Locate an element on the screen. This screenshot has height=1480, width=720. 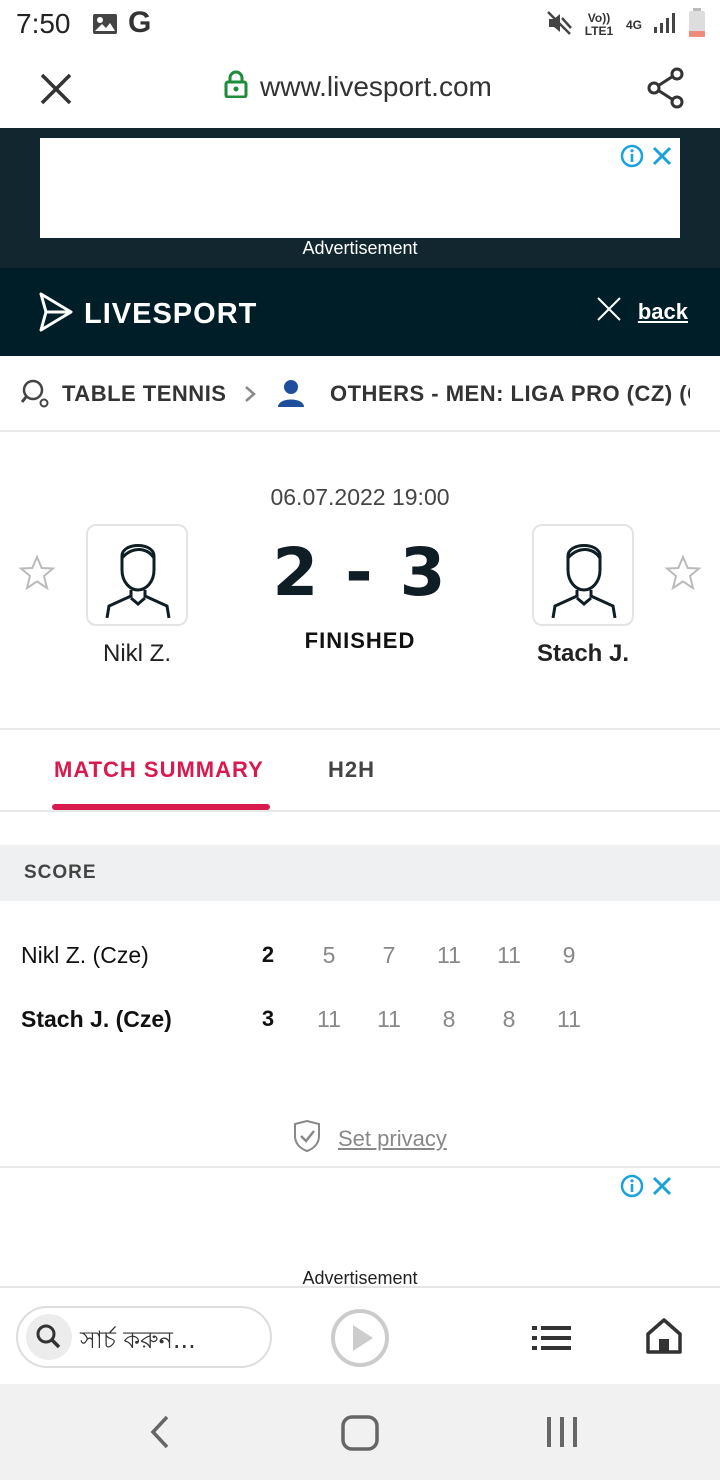
google-icon: G is located at coordinates (140, 22).